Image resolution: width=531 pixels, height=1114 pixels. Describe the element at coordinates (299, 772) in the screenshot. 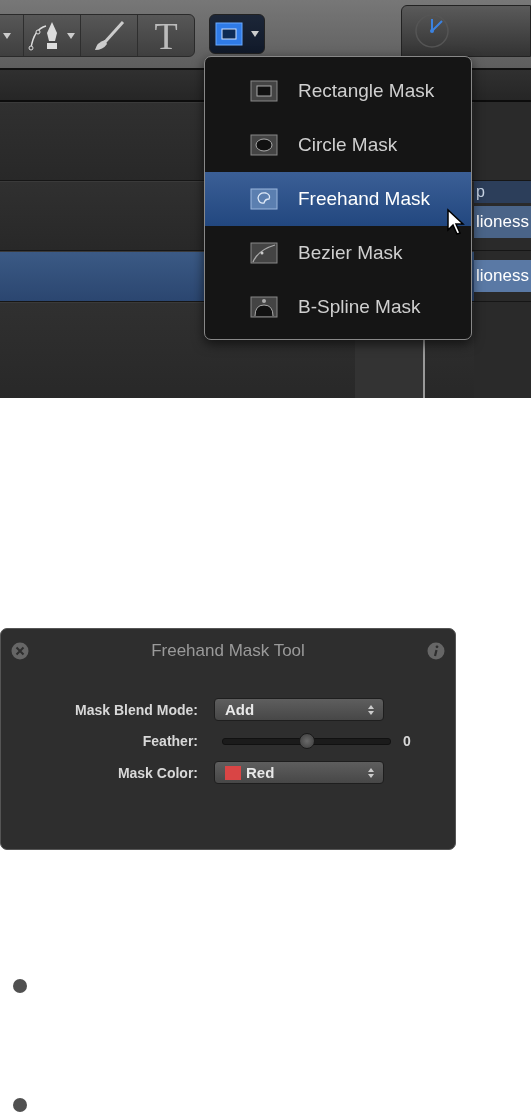

I see `popup-menu: Red` at that location.